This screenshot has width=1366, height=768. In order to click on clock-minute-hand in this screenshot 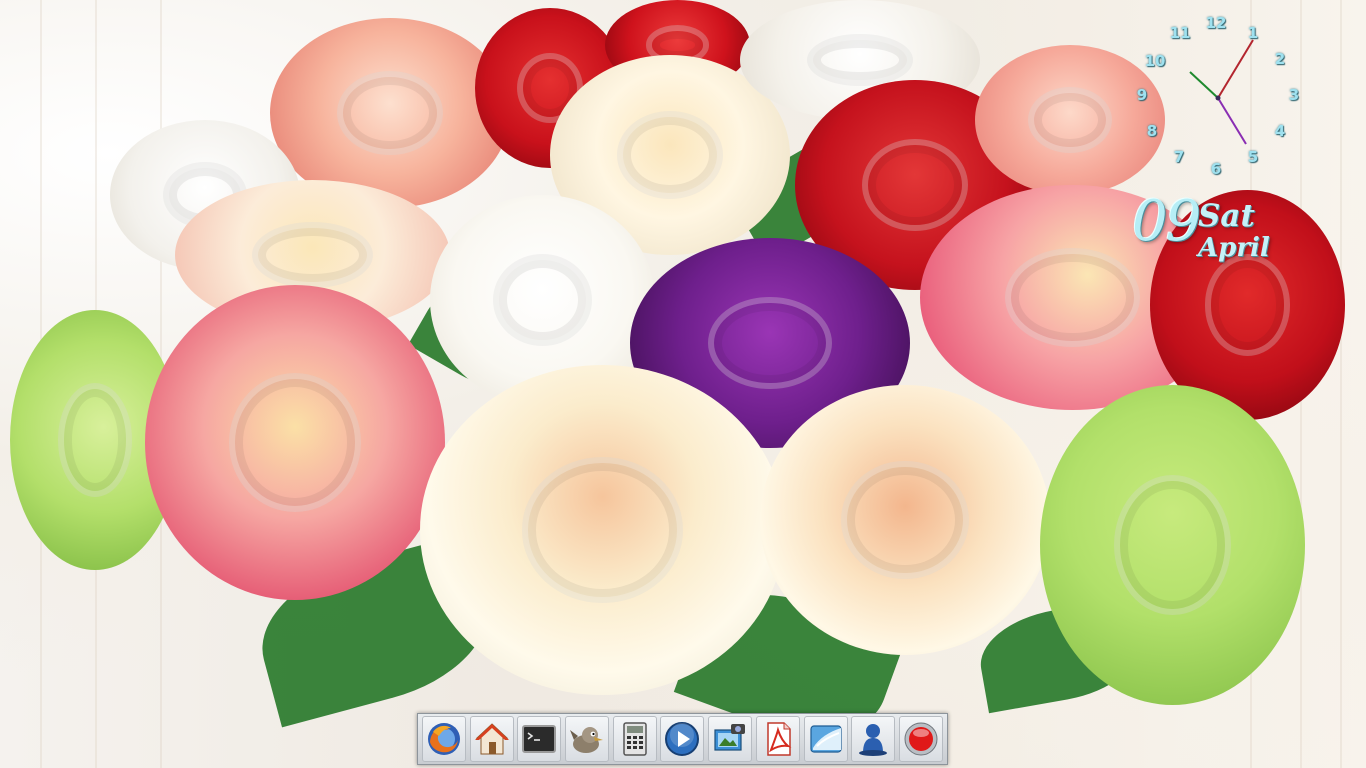, I will do `click(1235, 69)`.